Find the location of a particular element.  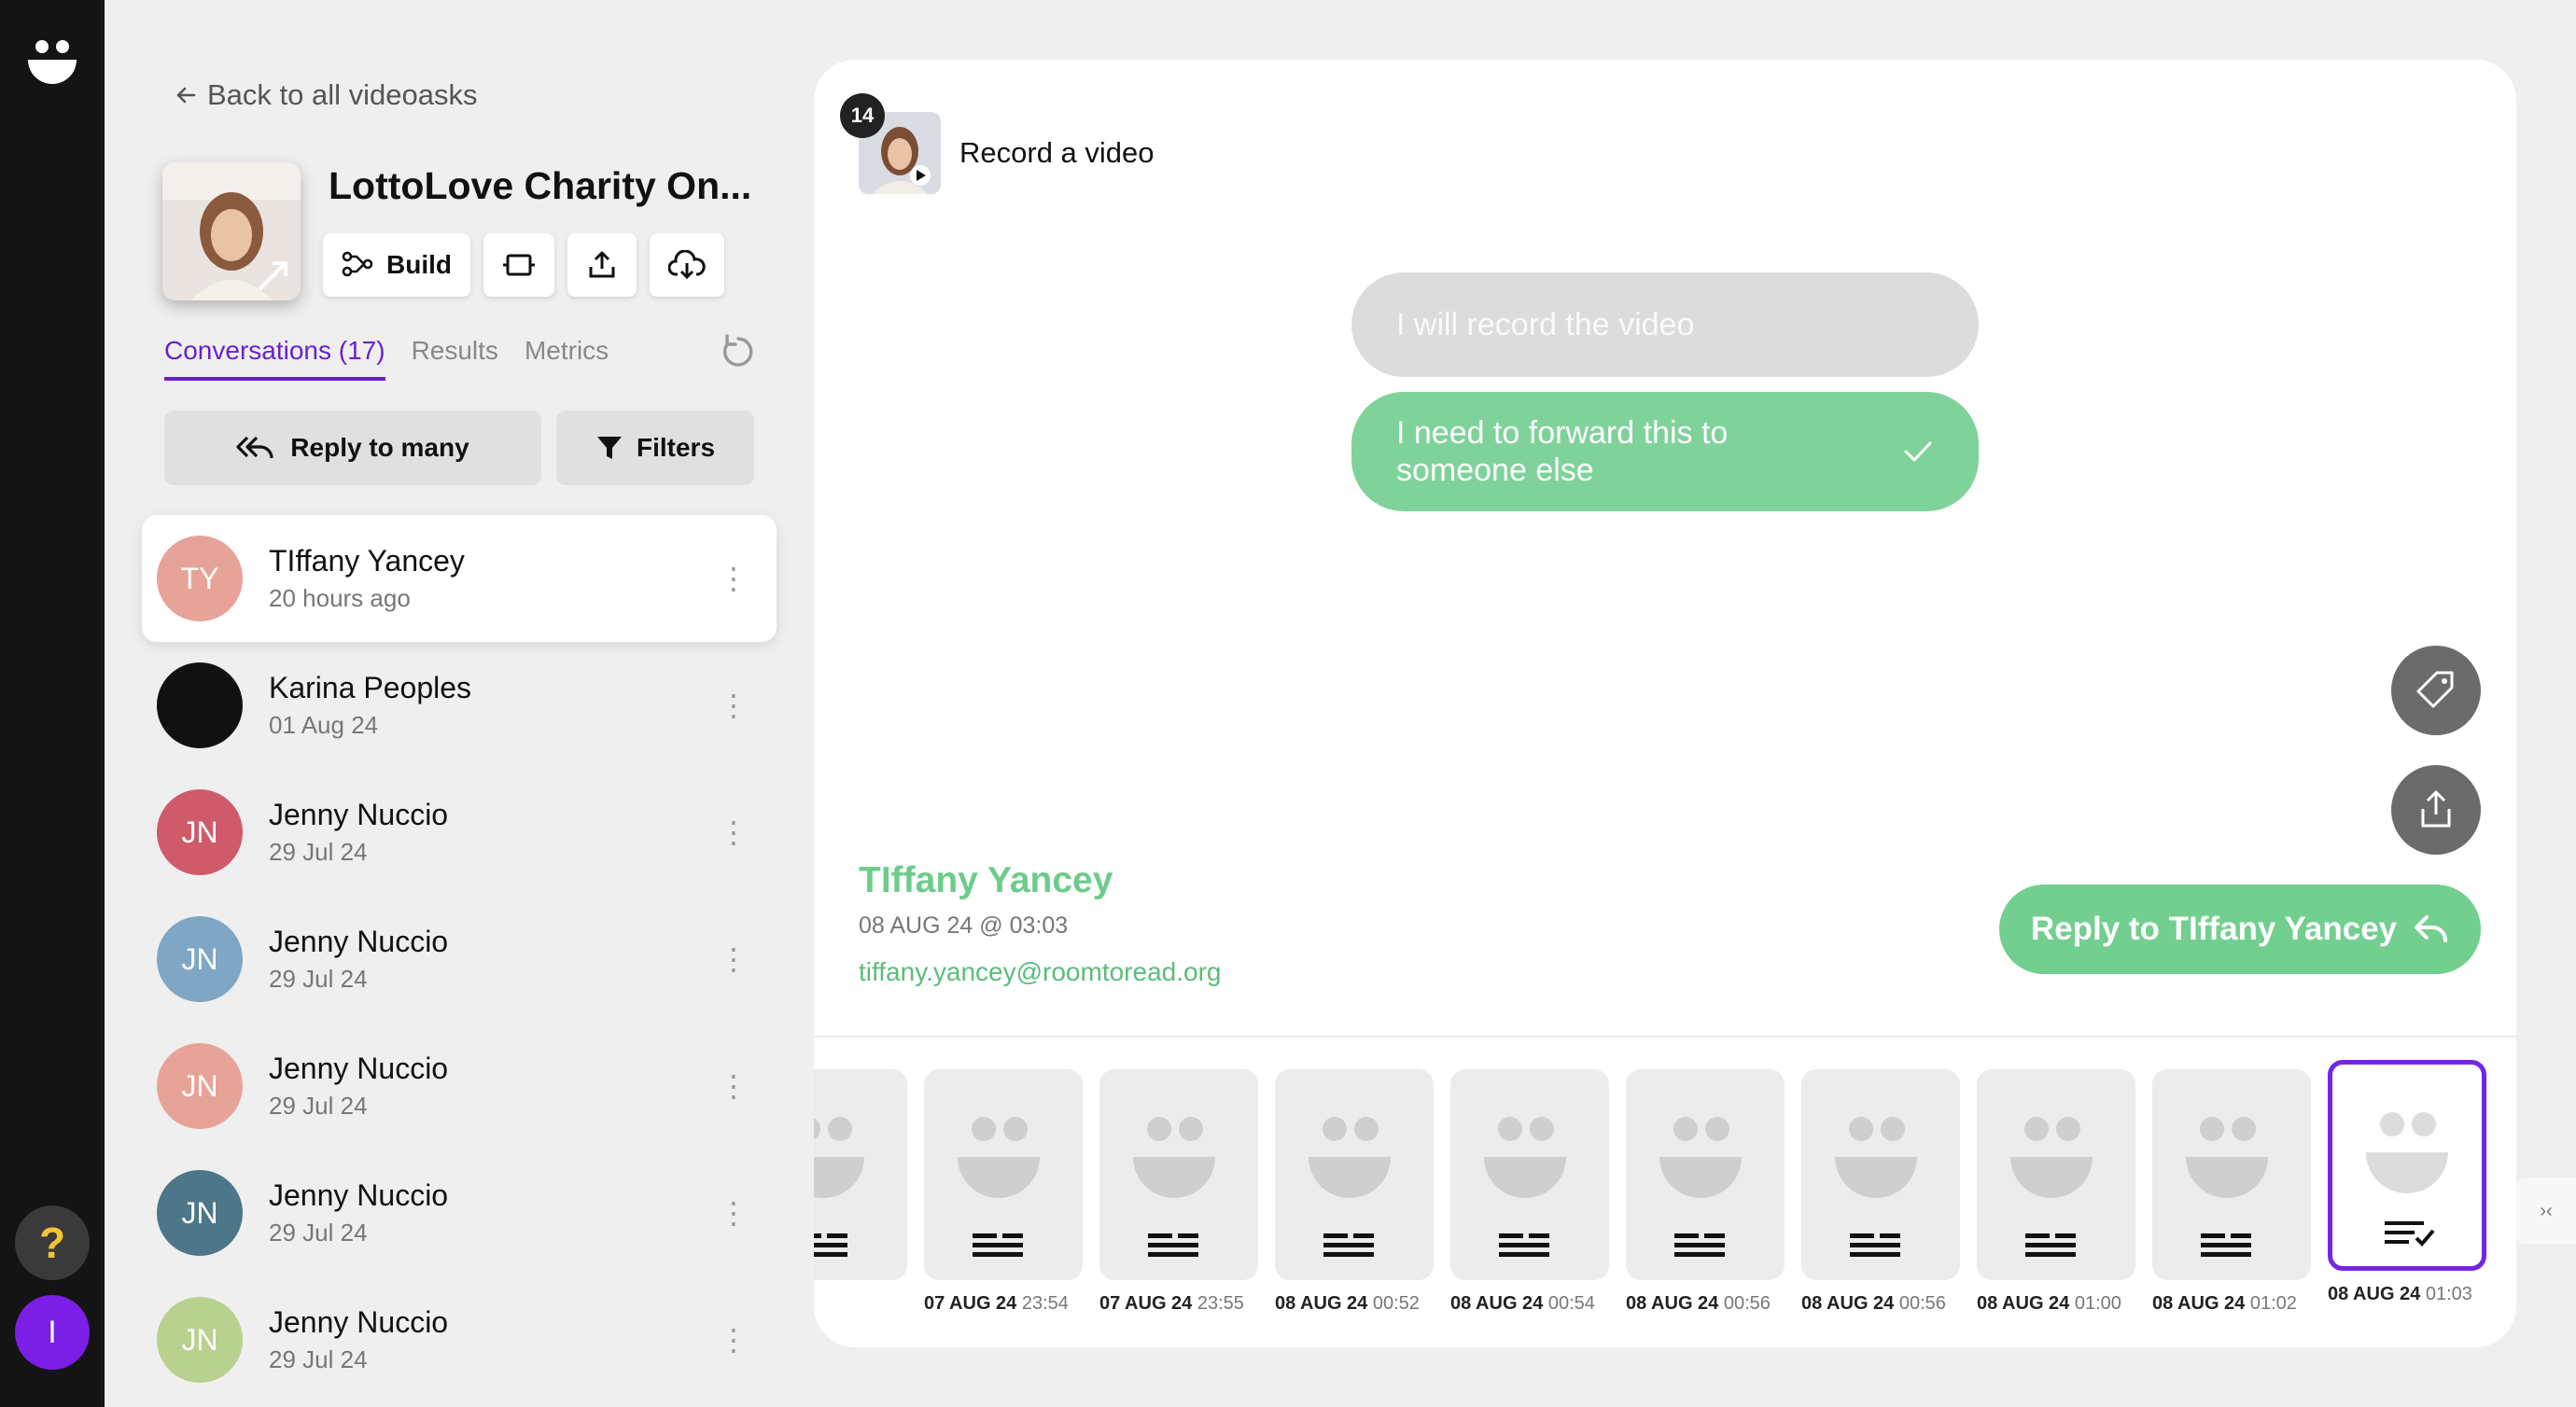

contact-avatar is located at coordinates (200, 705).